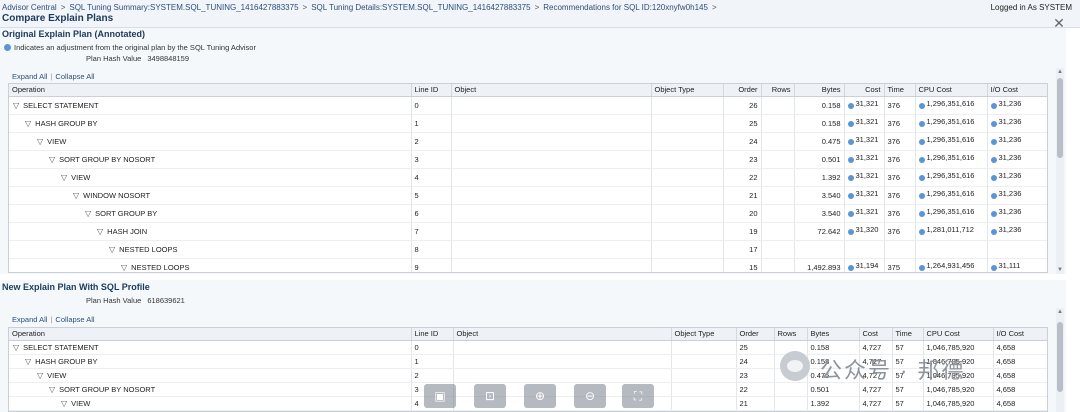  I want to click on operation-name: SELECT STATEMENT, so click(61, 347).